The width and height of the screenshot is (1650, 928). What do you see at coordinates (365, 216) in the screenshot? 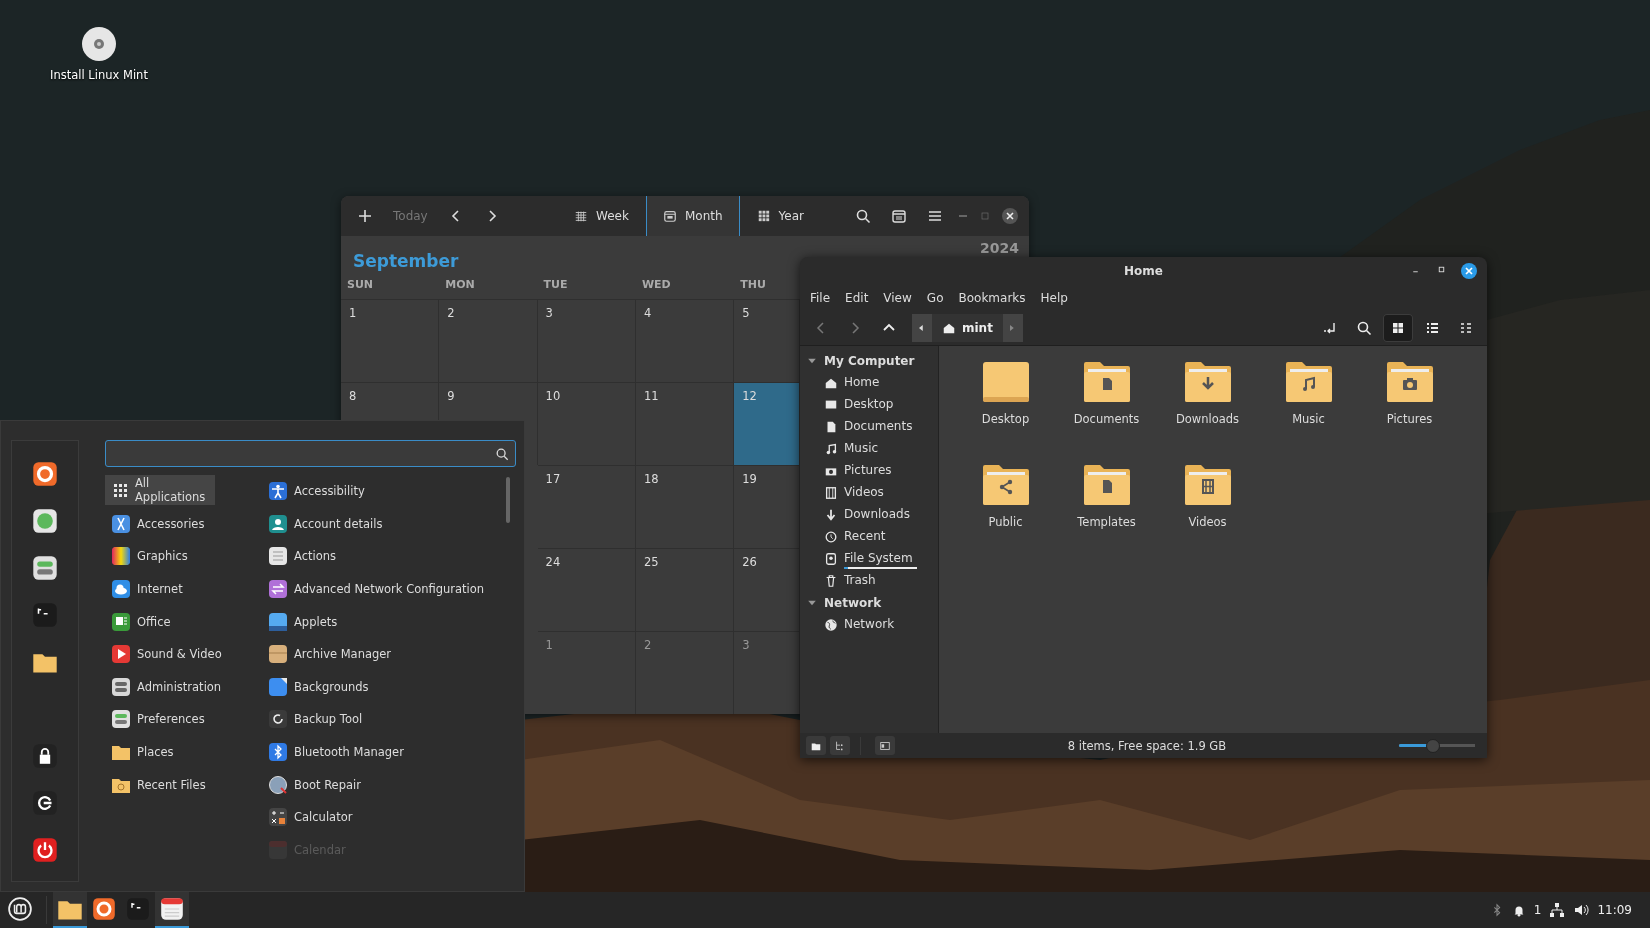
I see `plus-icon` at bounding box center [365, 216].